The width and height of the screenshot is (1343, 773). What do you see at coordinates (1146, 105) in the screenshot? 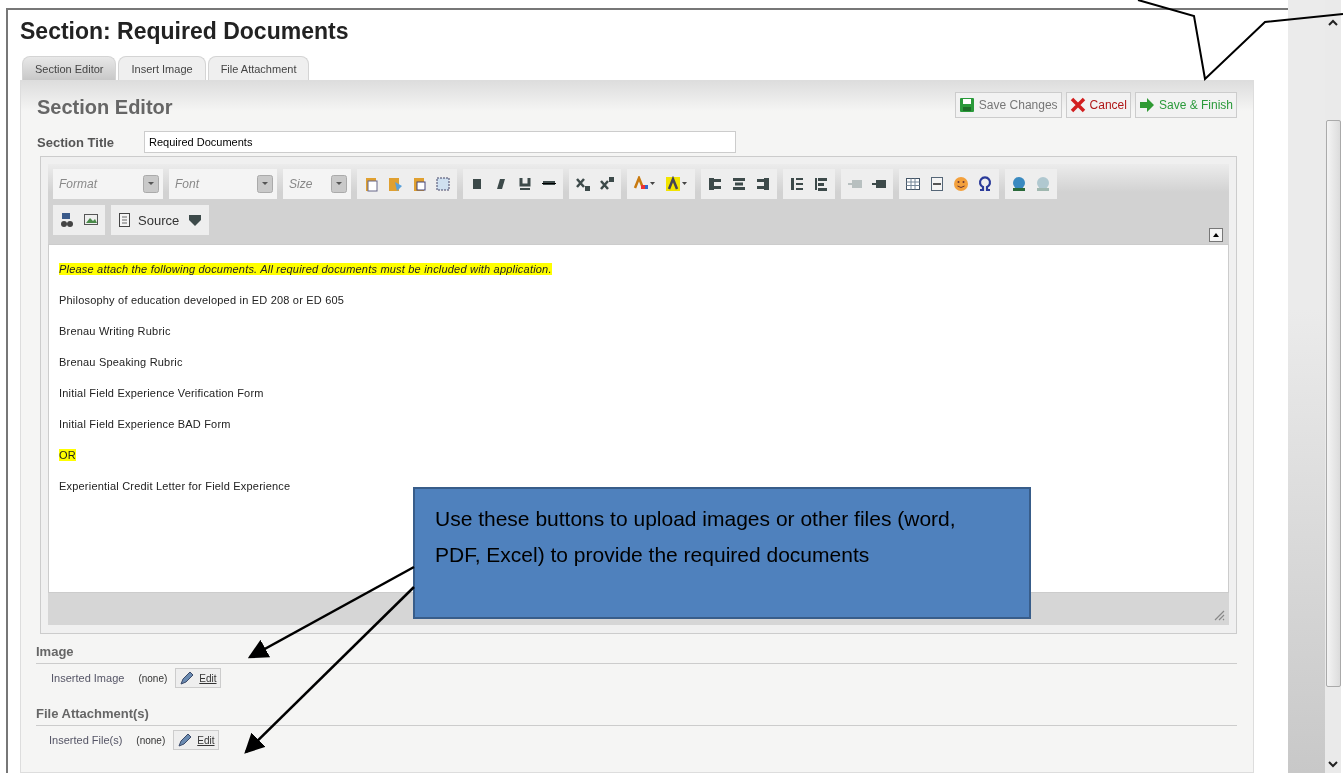
I see `arrow-right-icon` at bounding box center [1146, 105].